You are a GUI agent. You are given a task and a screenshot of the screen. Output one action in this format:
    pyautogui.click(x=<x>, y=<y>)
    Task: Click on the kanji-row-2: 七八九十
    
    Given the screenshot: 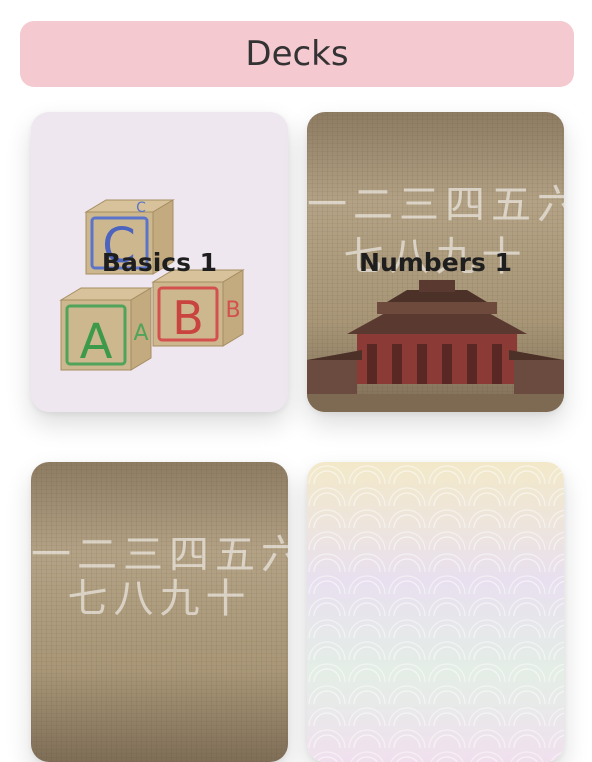 What is the action you would take?
    pyautogui.click(x=159, y=599)
    